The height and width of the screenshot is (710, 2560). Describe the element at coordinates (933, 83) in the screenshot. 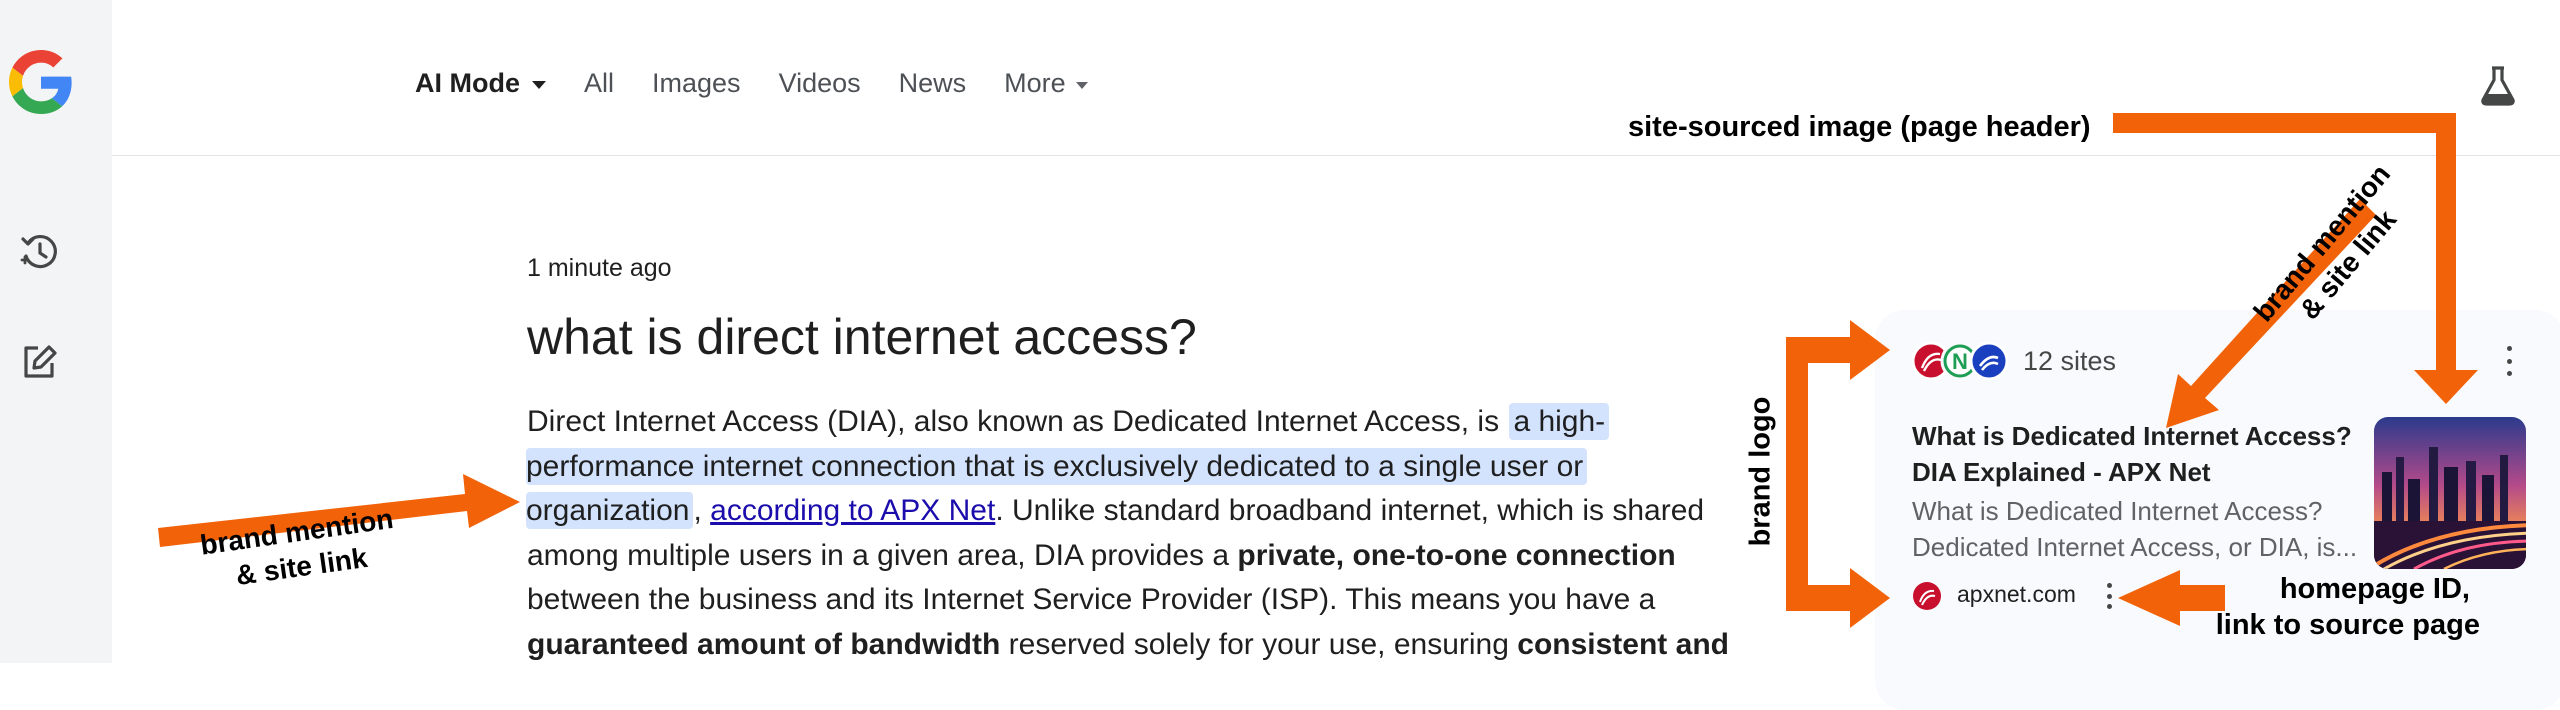

I see `tab-news: News` at that location.